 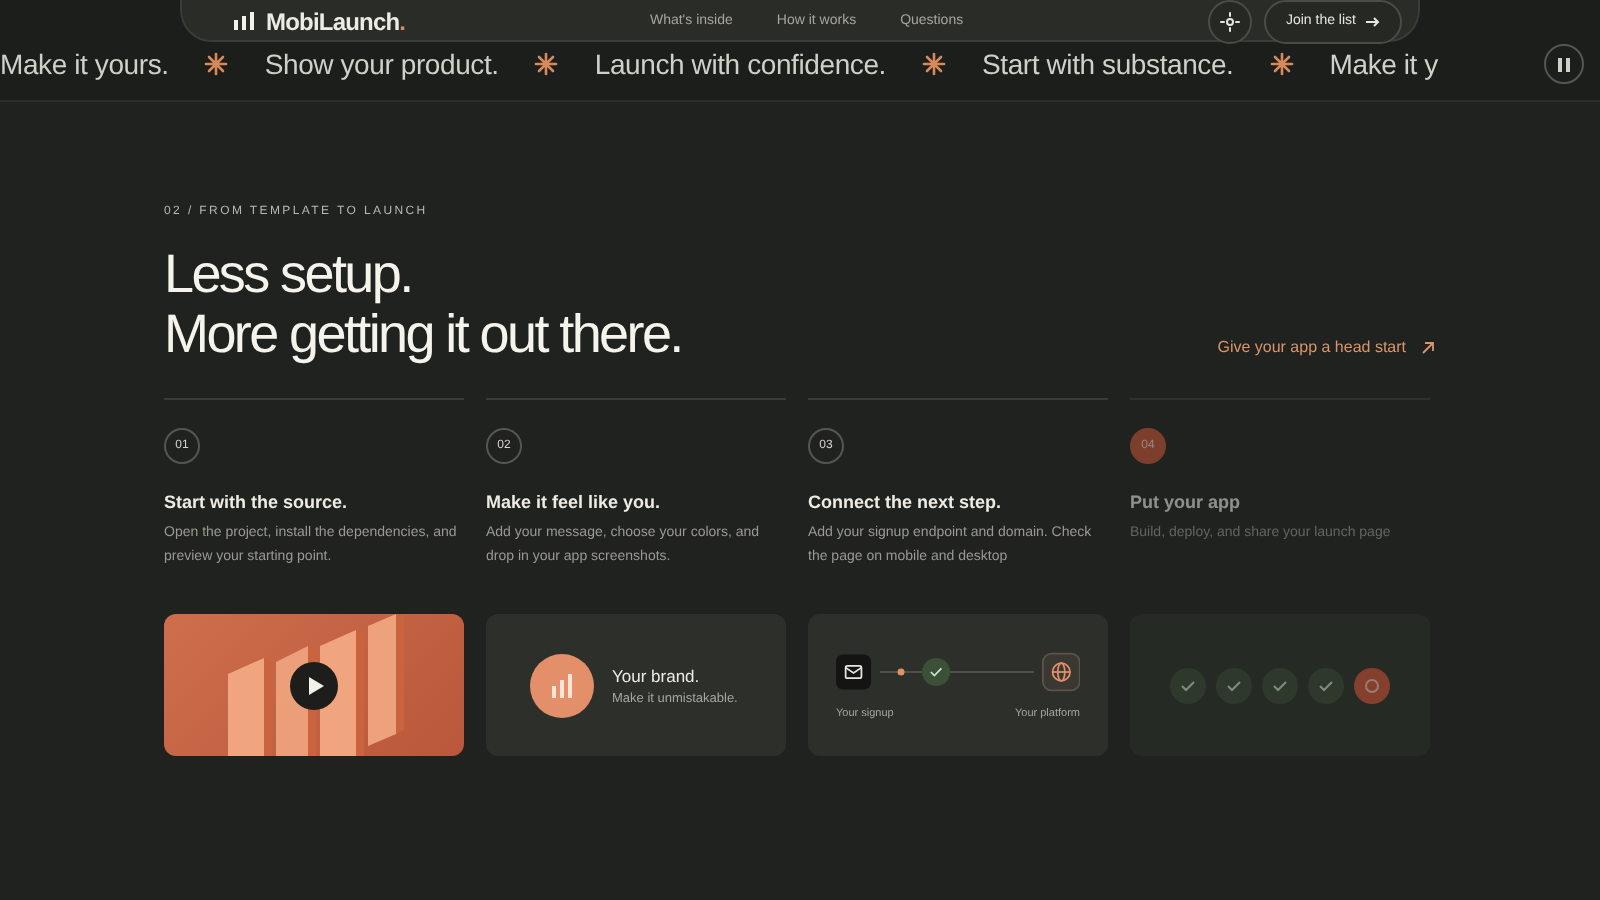 I want to click on marquee-text: Launch with confidence., so click(x=740, y=64).